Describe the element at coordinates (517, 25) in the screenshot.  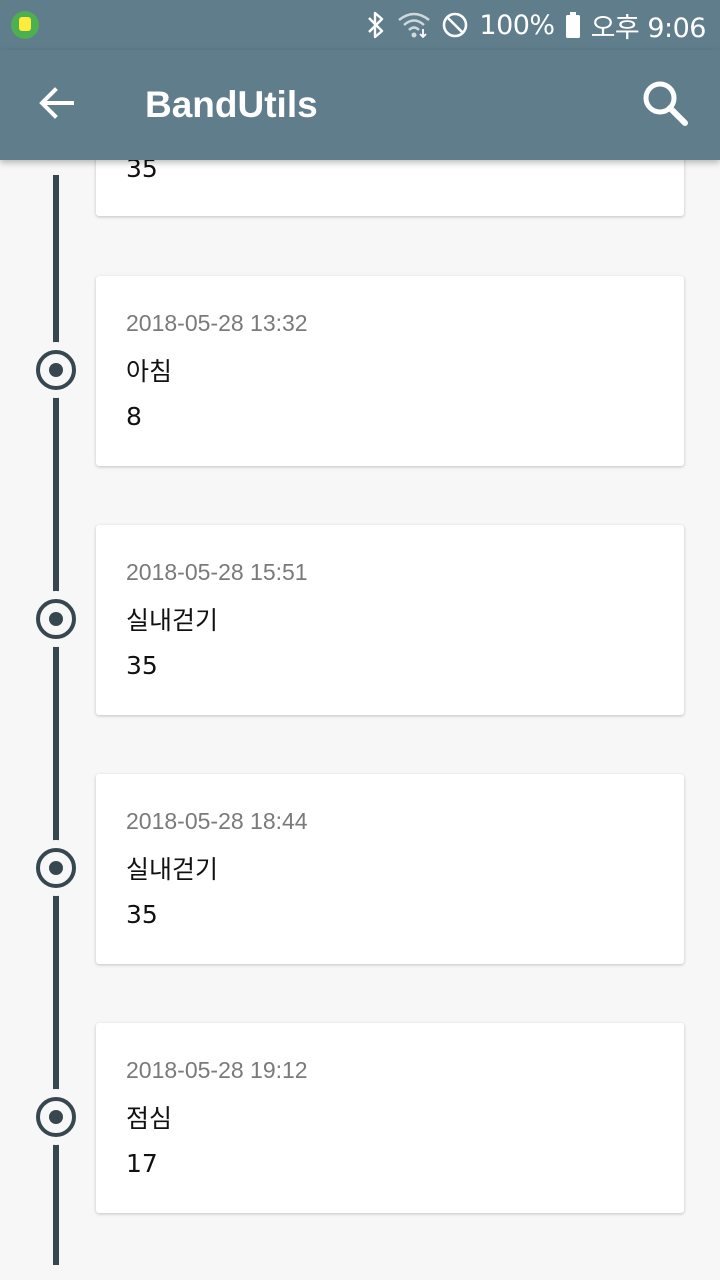
I see `battery-percent: 100%` at that location.